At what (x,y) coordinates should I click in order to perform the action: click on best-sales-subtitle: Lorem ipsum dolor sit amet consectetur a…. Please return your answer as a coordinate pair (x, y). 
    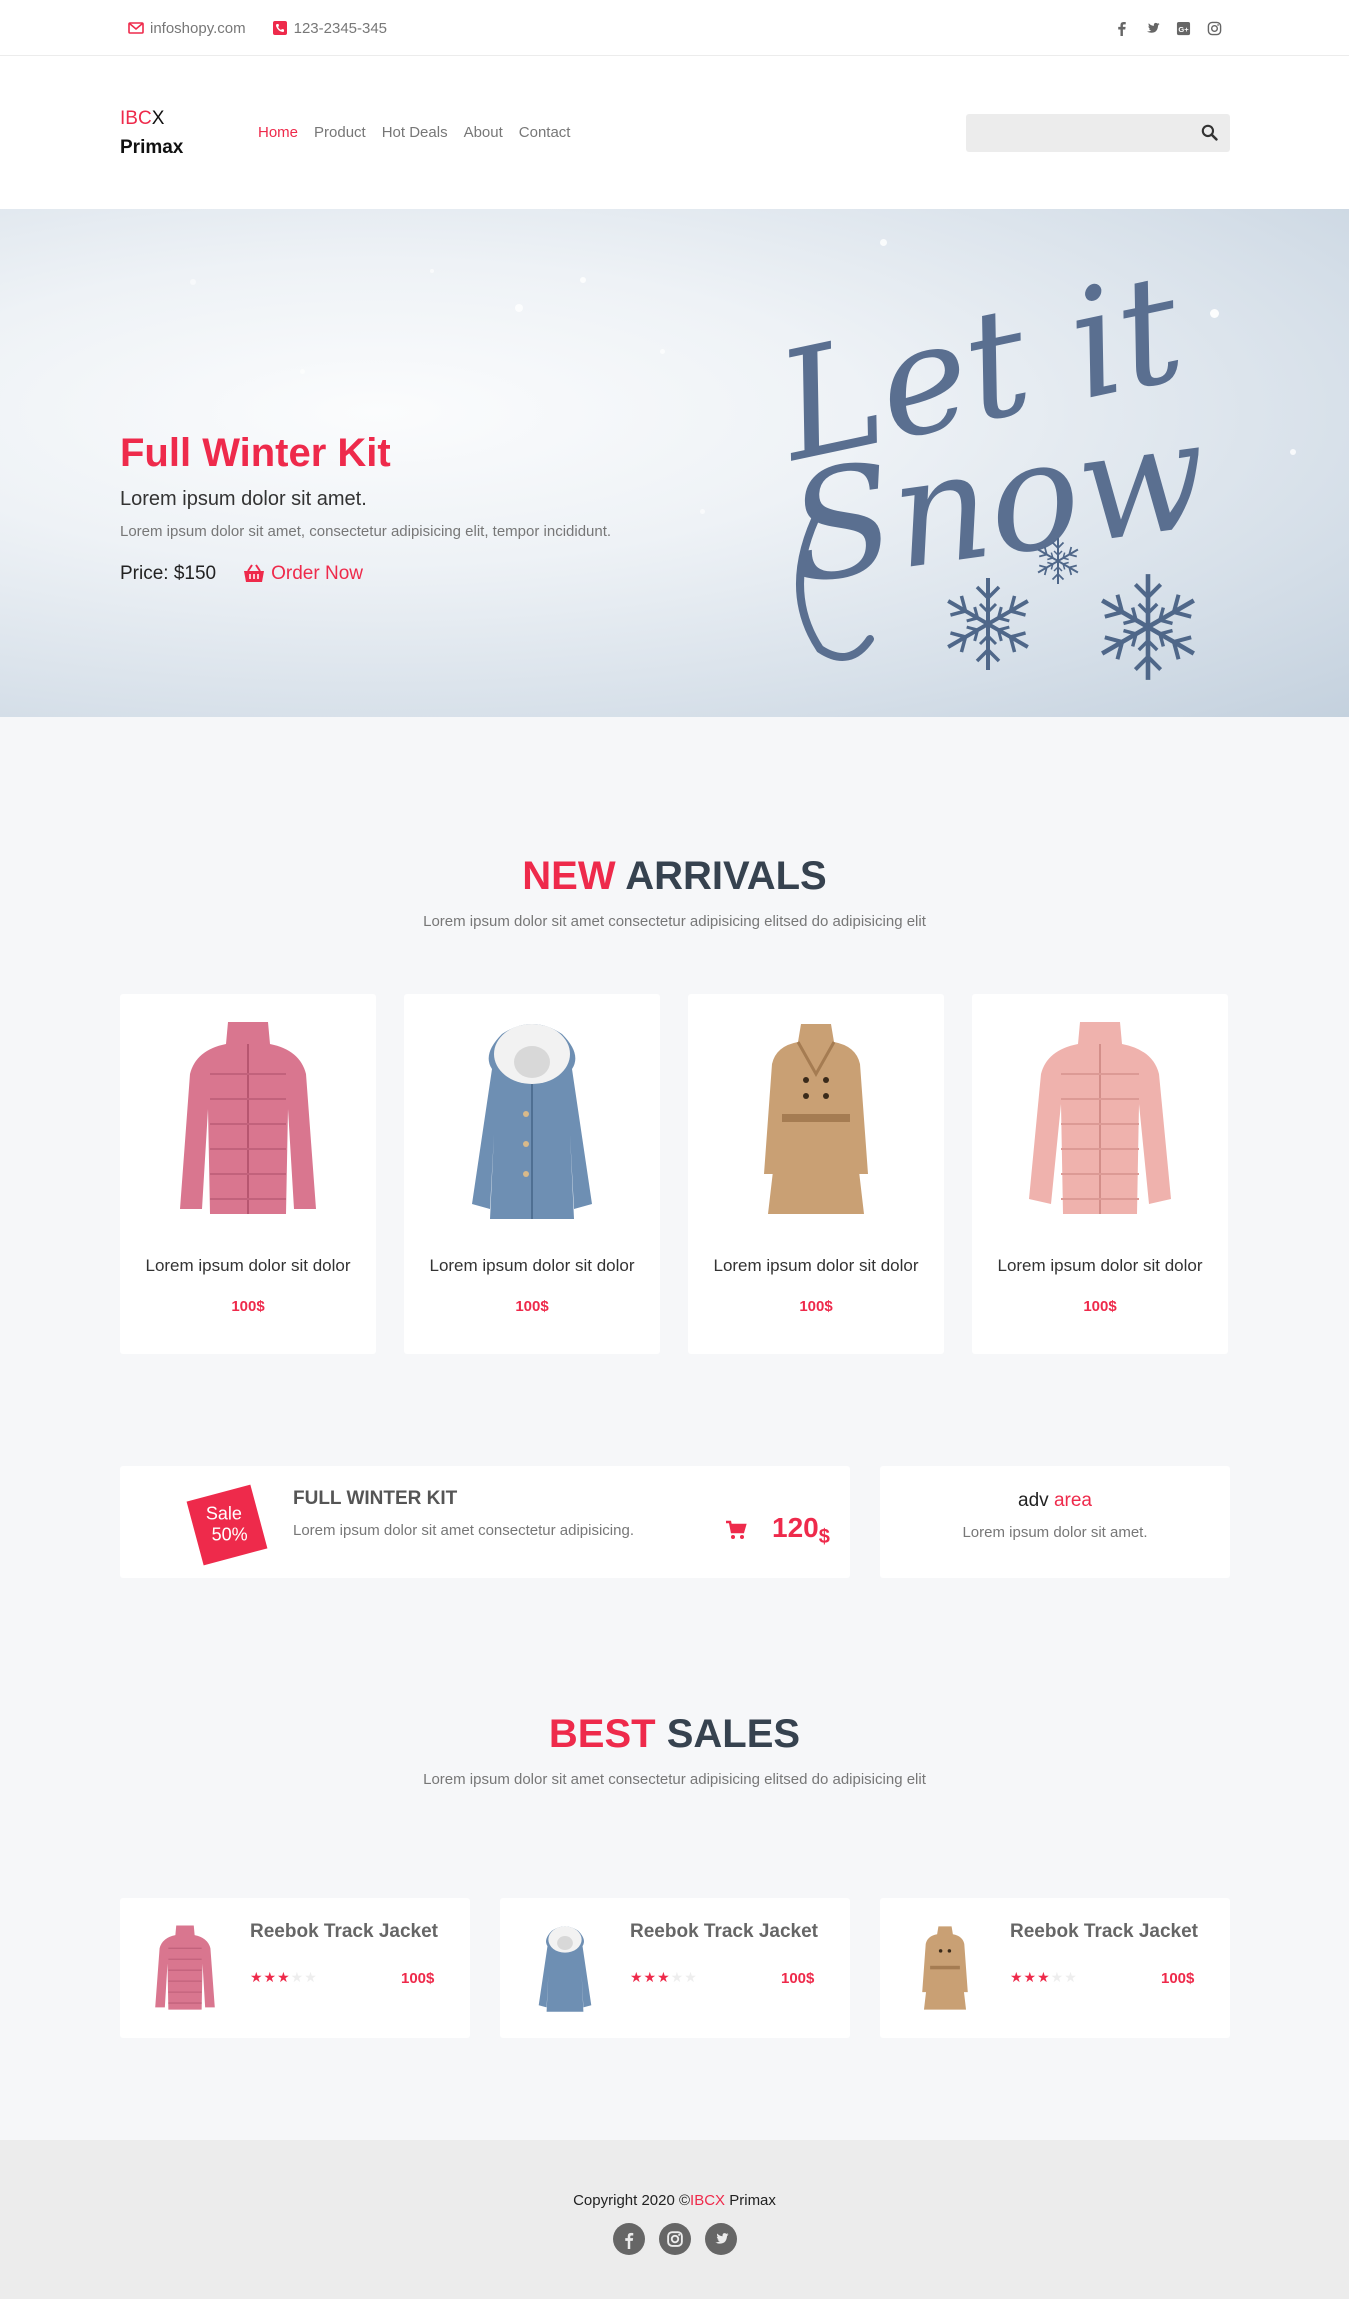
    Looking at the image, I should click on (674, 1779).